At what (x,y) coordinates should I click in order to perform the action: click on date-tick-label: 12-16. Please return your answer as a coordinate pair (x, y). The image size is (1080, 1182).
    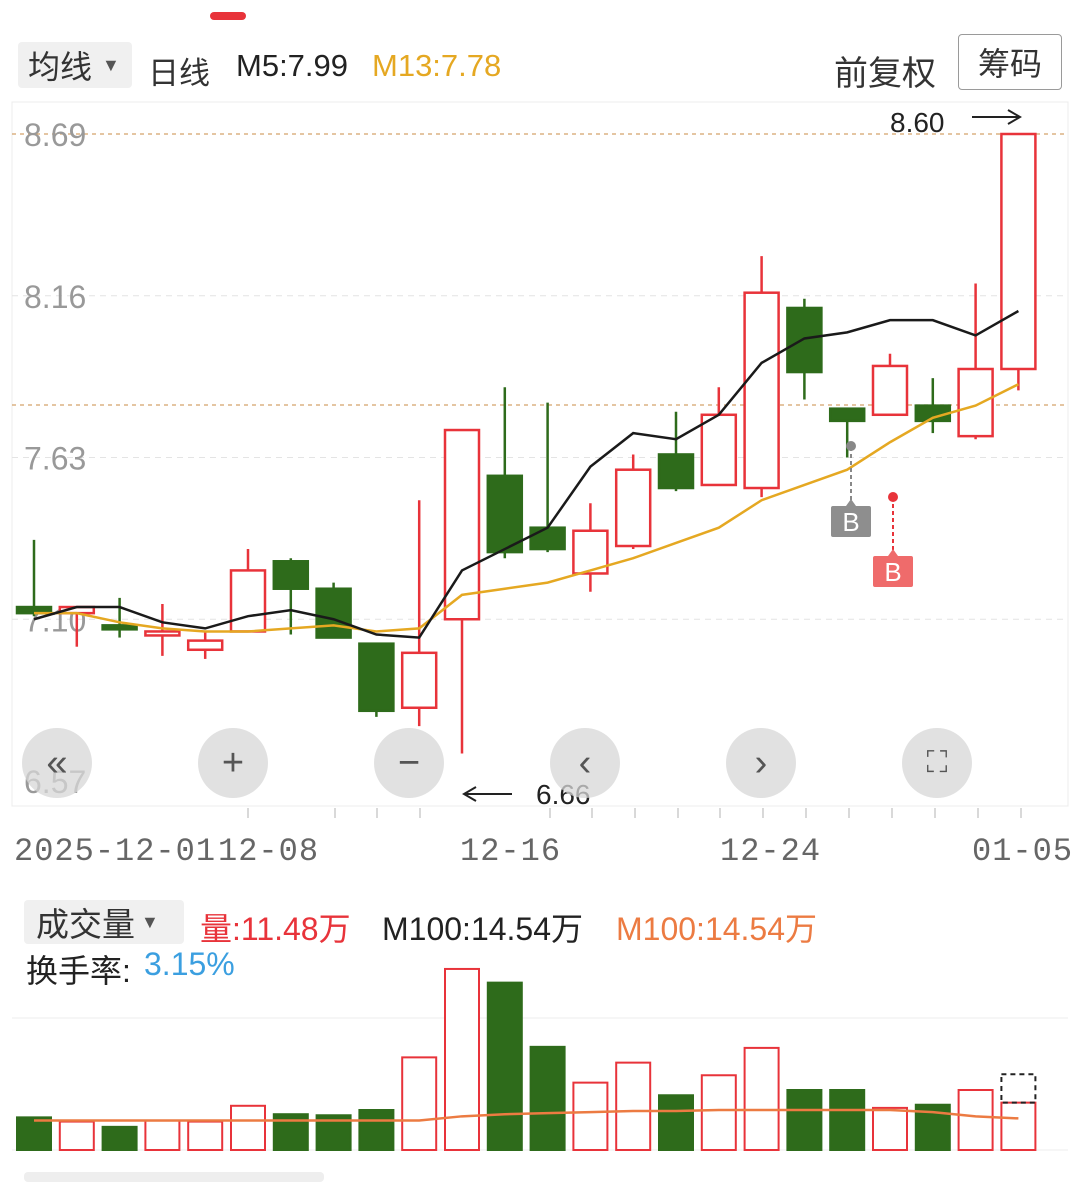
    Looking at the image, I should click on (510, 851).